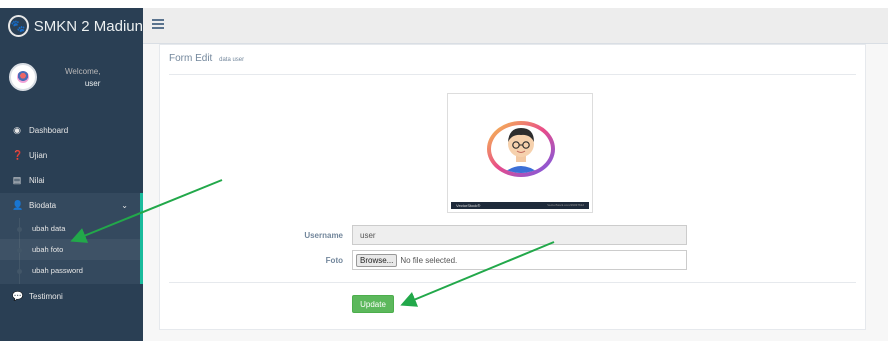  Describe the element at coordinates (71, 77) in the screenshot. I see `profile: Welcome, user` at that location.